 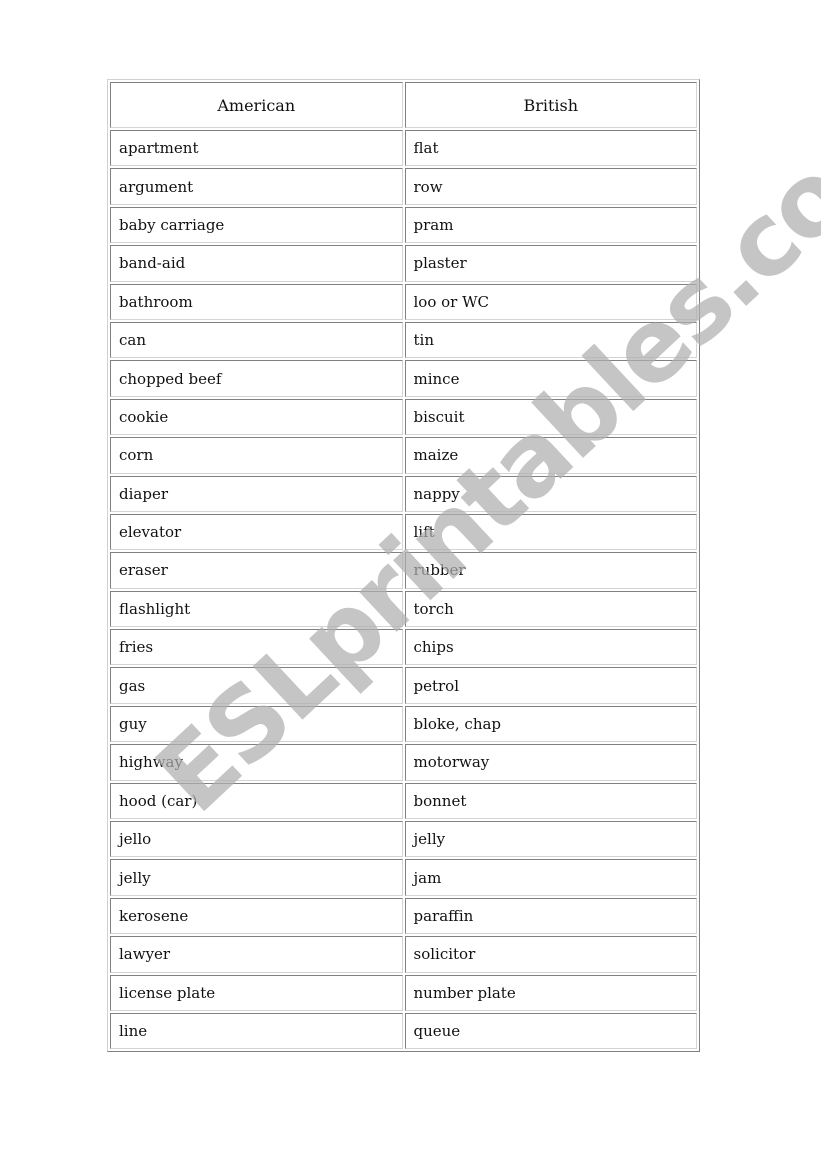 What do you see at coordinates (550, 877) in the screenshot?
I see `british-cell: jam` at bounding box center [550, 877].